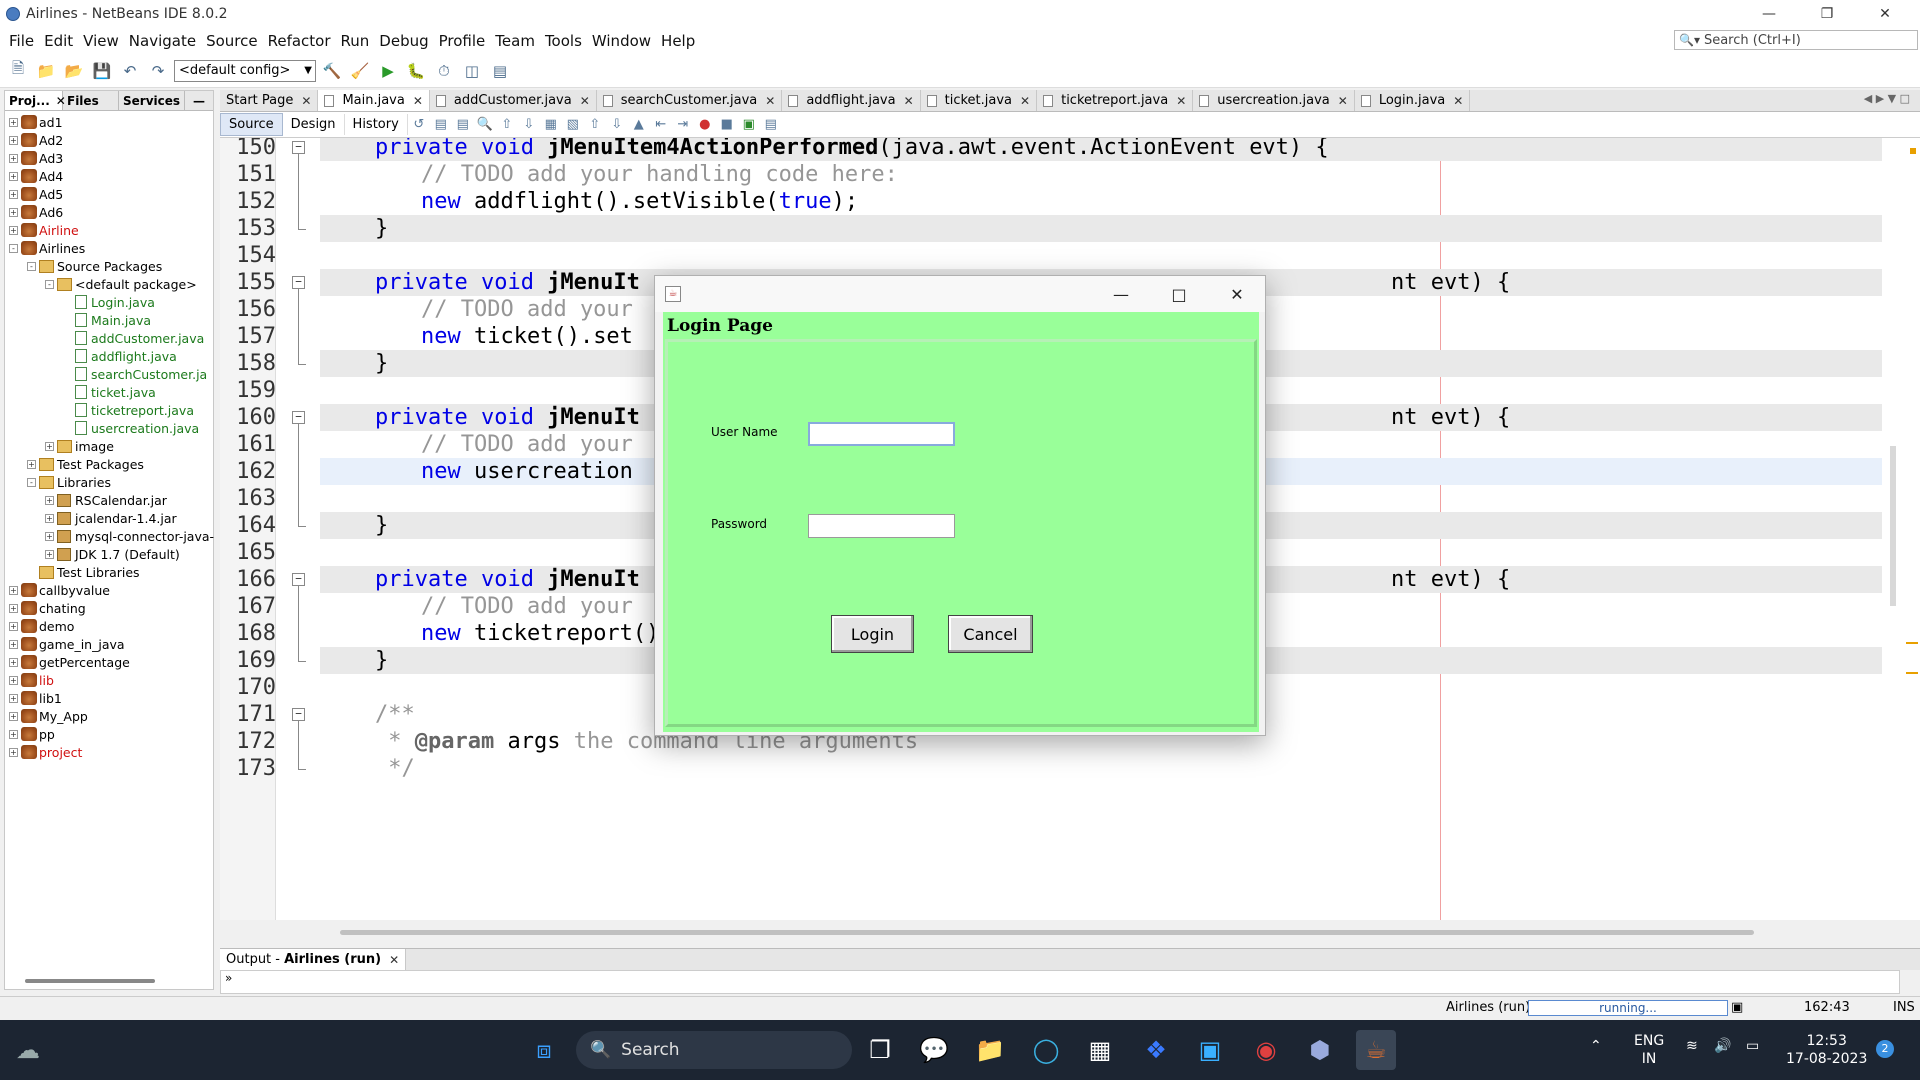 The height and width of the screenshot is (1080, 1920). I want to click on close-button: ✕, so click(1885, 14).